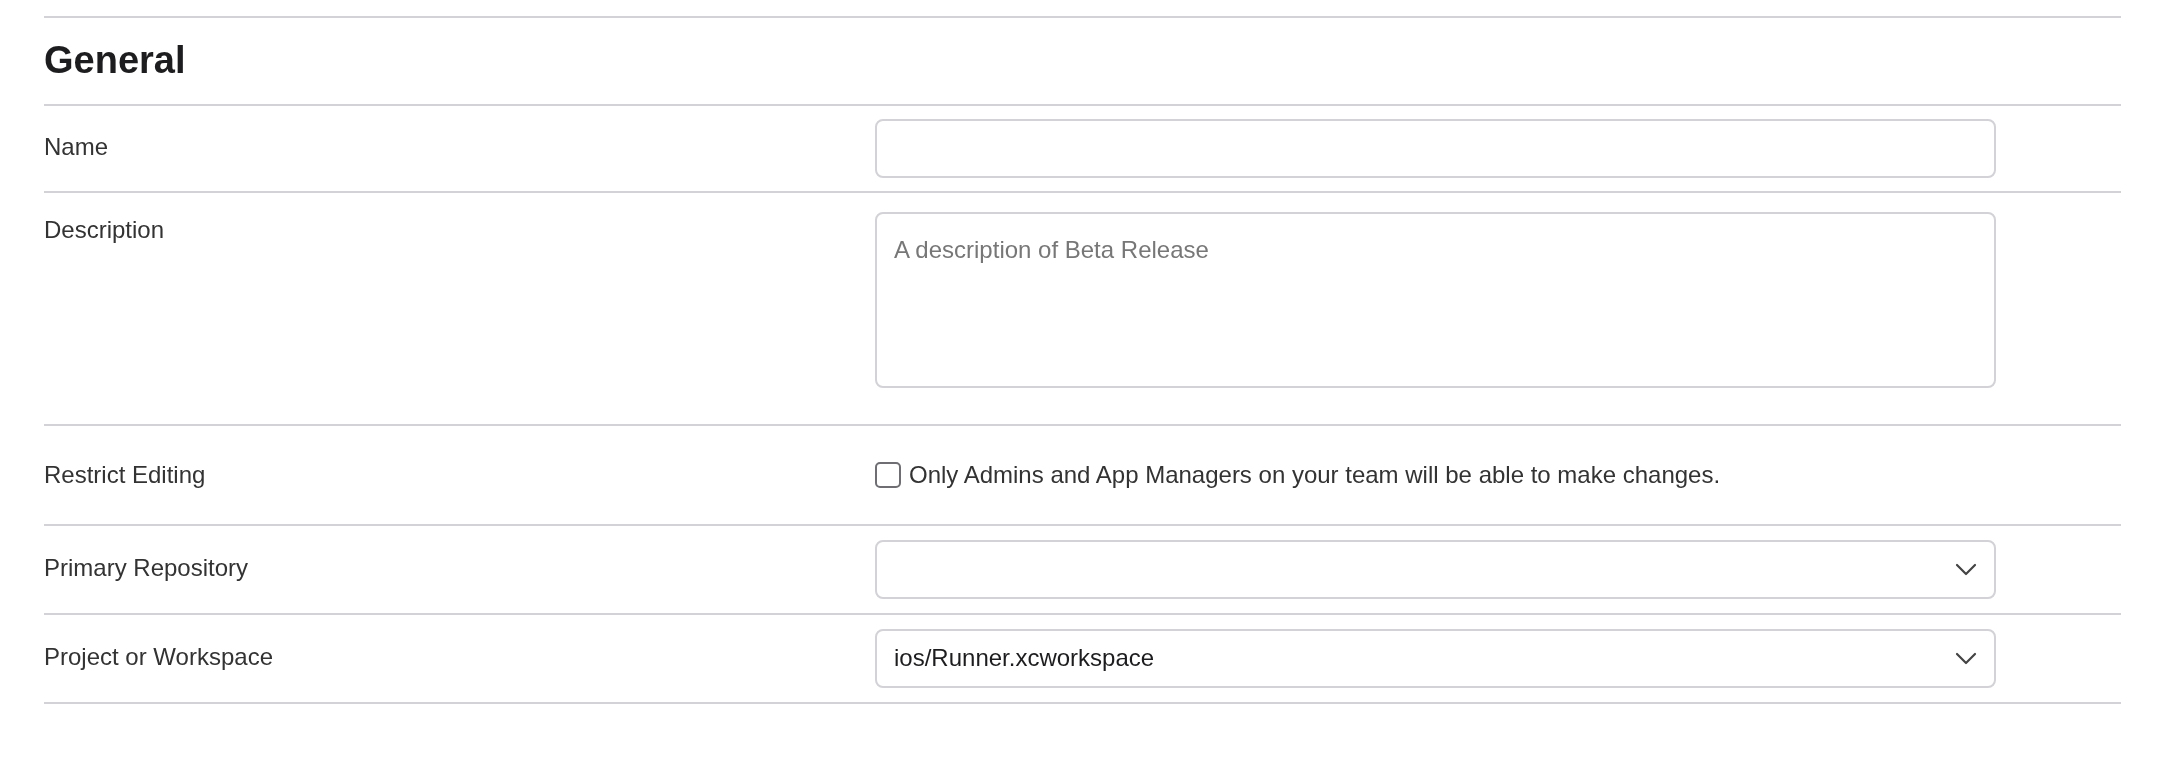 This screenshot has height=760, width=2158. What do you see at coordinates (1435, 148) in the screenshot?
I see `name-field` at bounding box center [1435, 148].